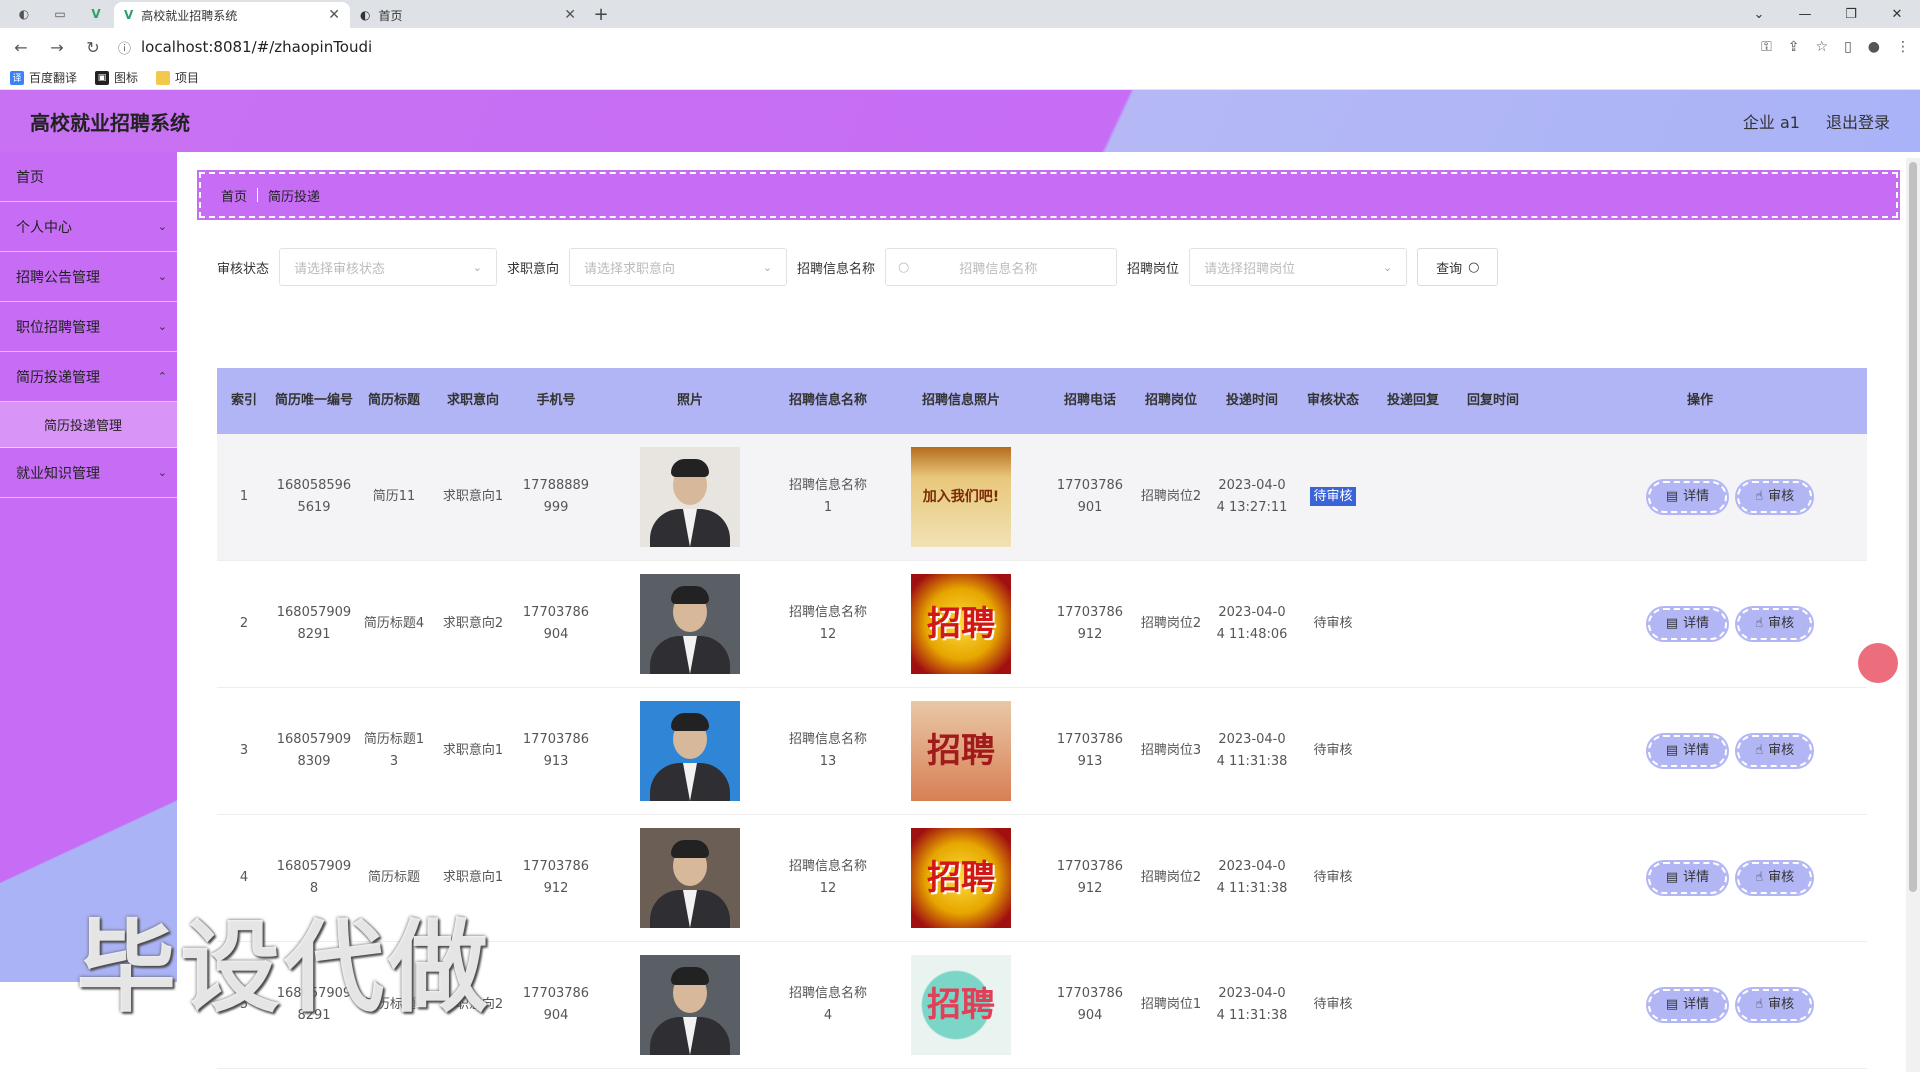  Describe the element at coordinates (388, 267) in the screenshot. I see `status-select: 请选择审核状态 ⌄` at that location.